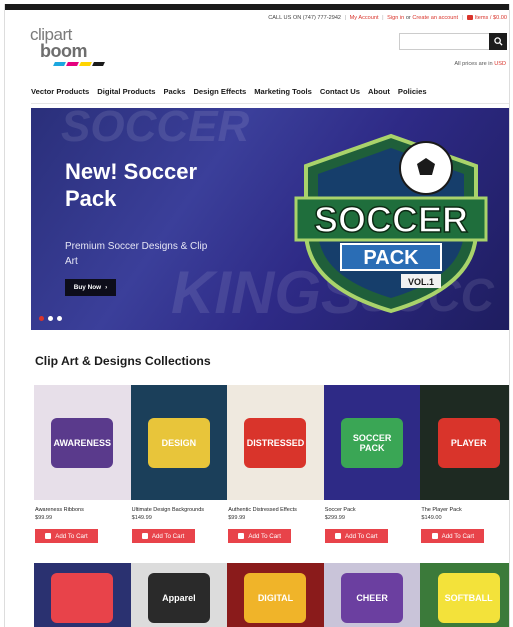 The height and width of the screenshot is (627, 513). I want to click on nav-about: About, so click(379, 91).